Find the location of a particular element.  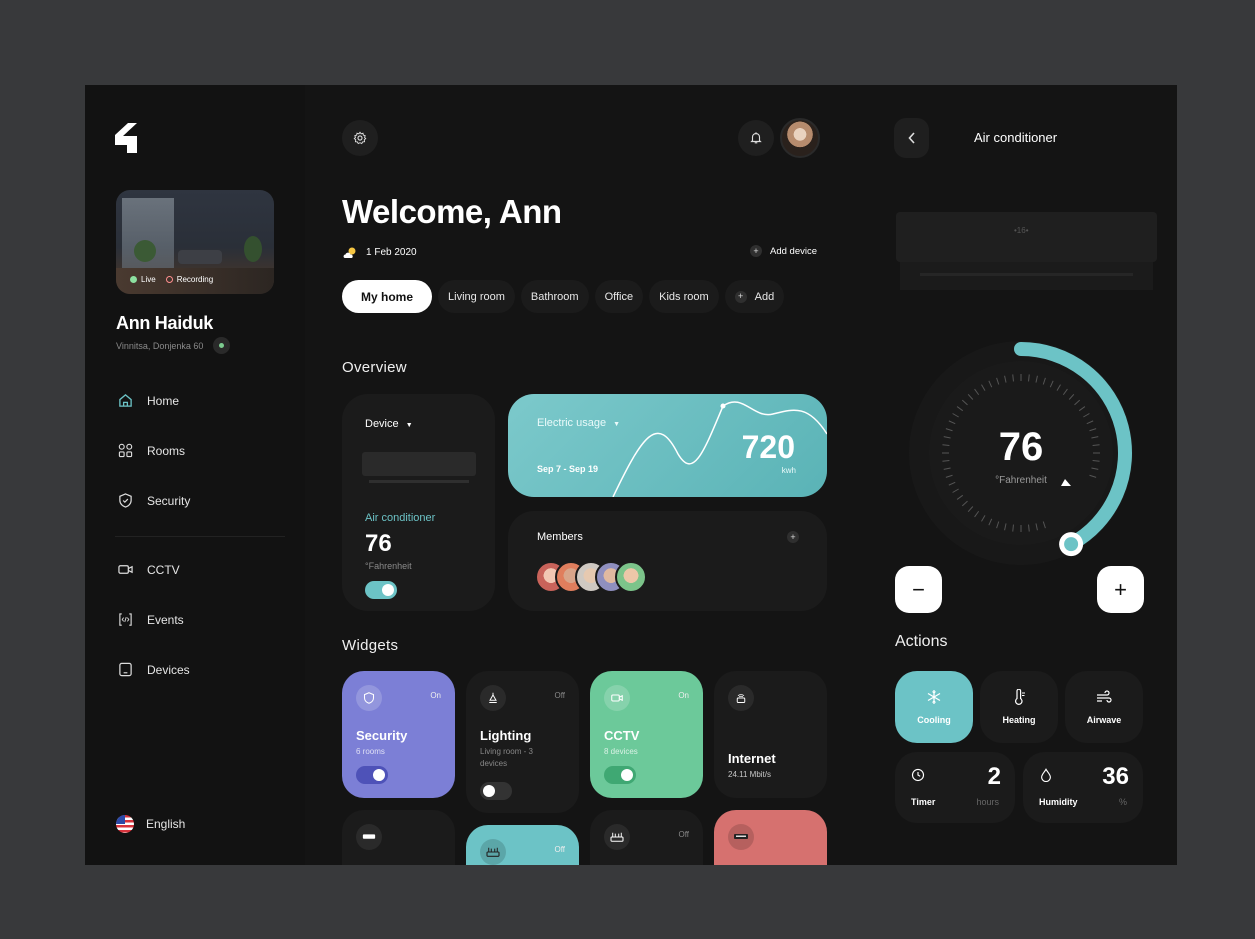

timer-value: 2 is located at coordinates (994, 776).